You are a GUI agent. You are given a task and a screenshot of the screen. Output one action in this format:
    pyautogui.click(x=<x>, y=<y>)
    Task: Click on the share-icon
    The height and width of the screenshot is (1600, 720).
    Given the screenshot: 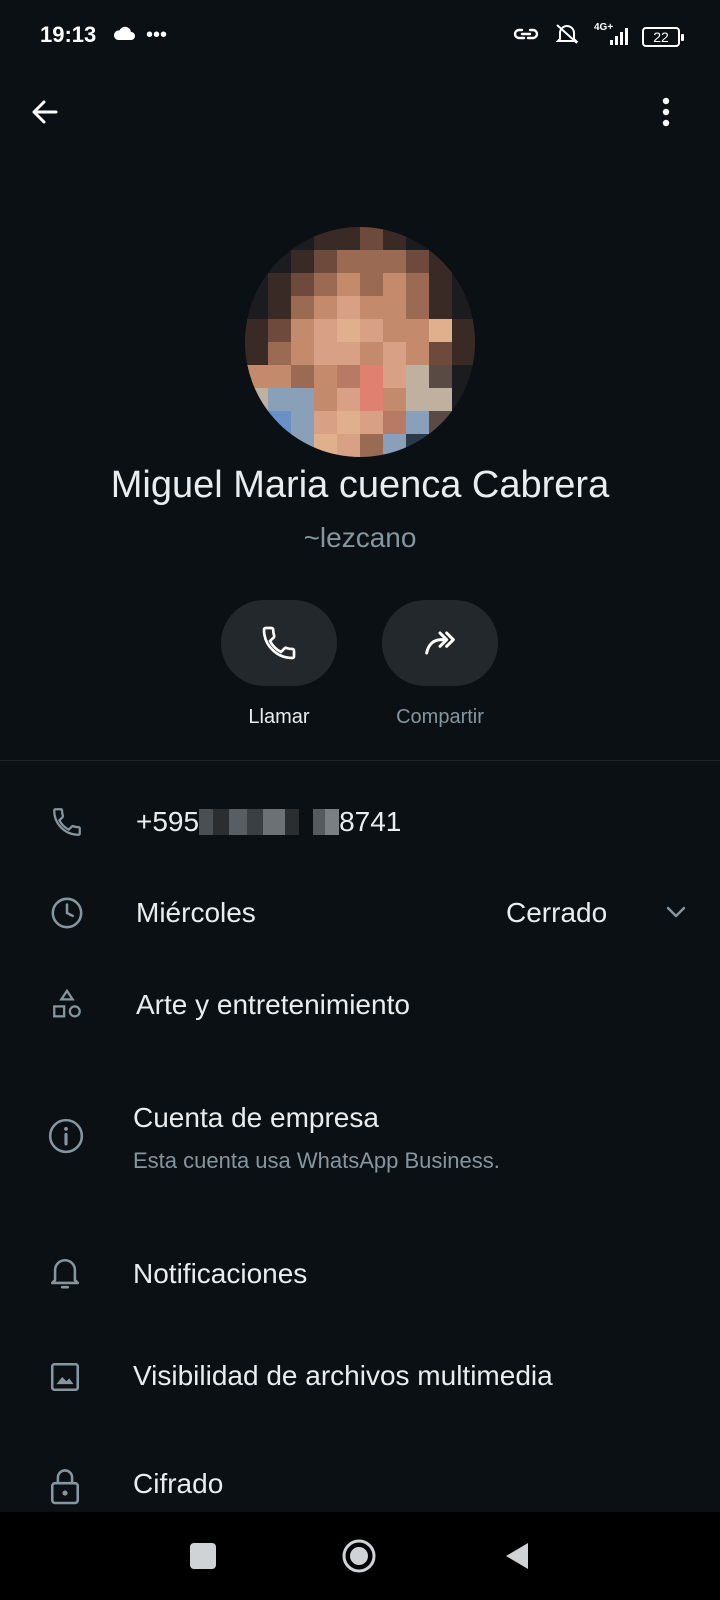 What is the action you would take?
    pyautogui.click(x=440, y=643)
    